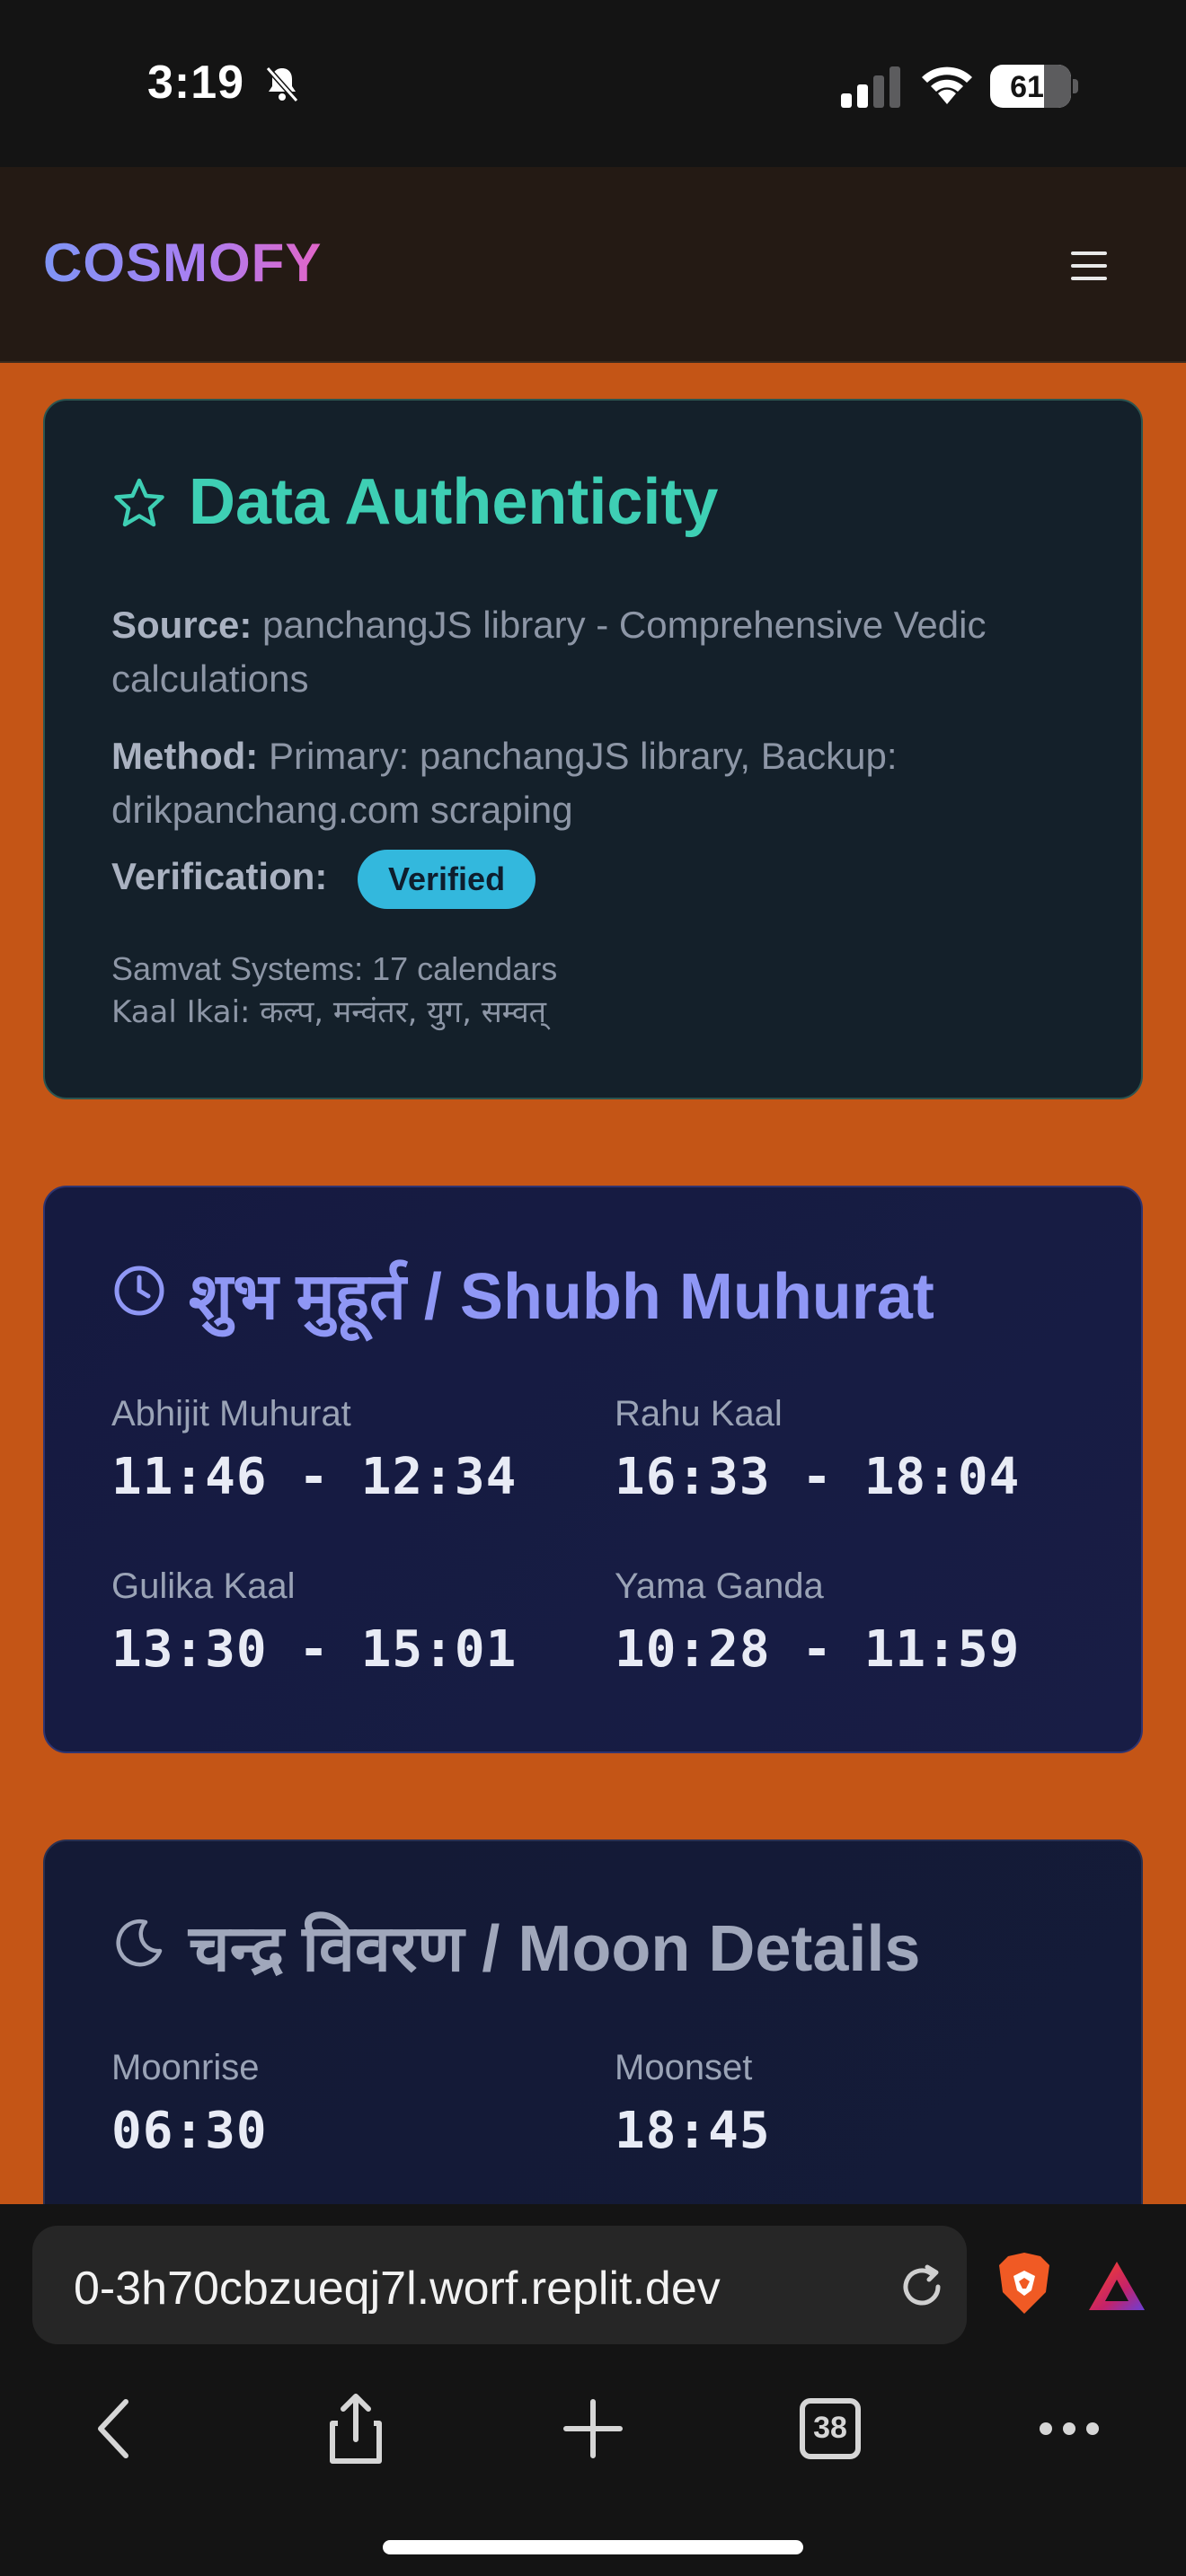 The width and height of the screenshot is (1186, 2576). I want to click on moon-icon, so click(139, 1943).